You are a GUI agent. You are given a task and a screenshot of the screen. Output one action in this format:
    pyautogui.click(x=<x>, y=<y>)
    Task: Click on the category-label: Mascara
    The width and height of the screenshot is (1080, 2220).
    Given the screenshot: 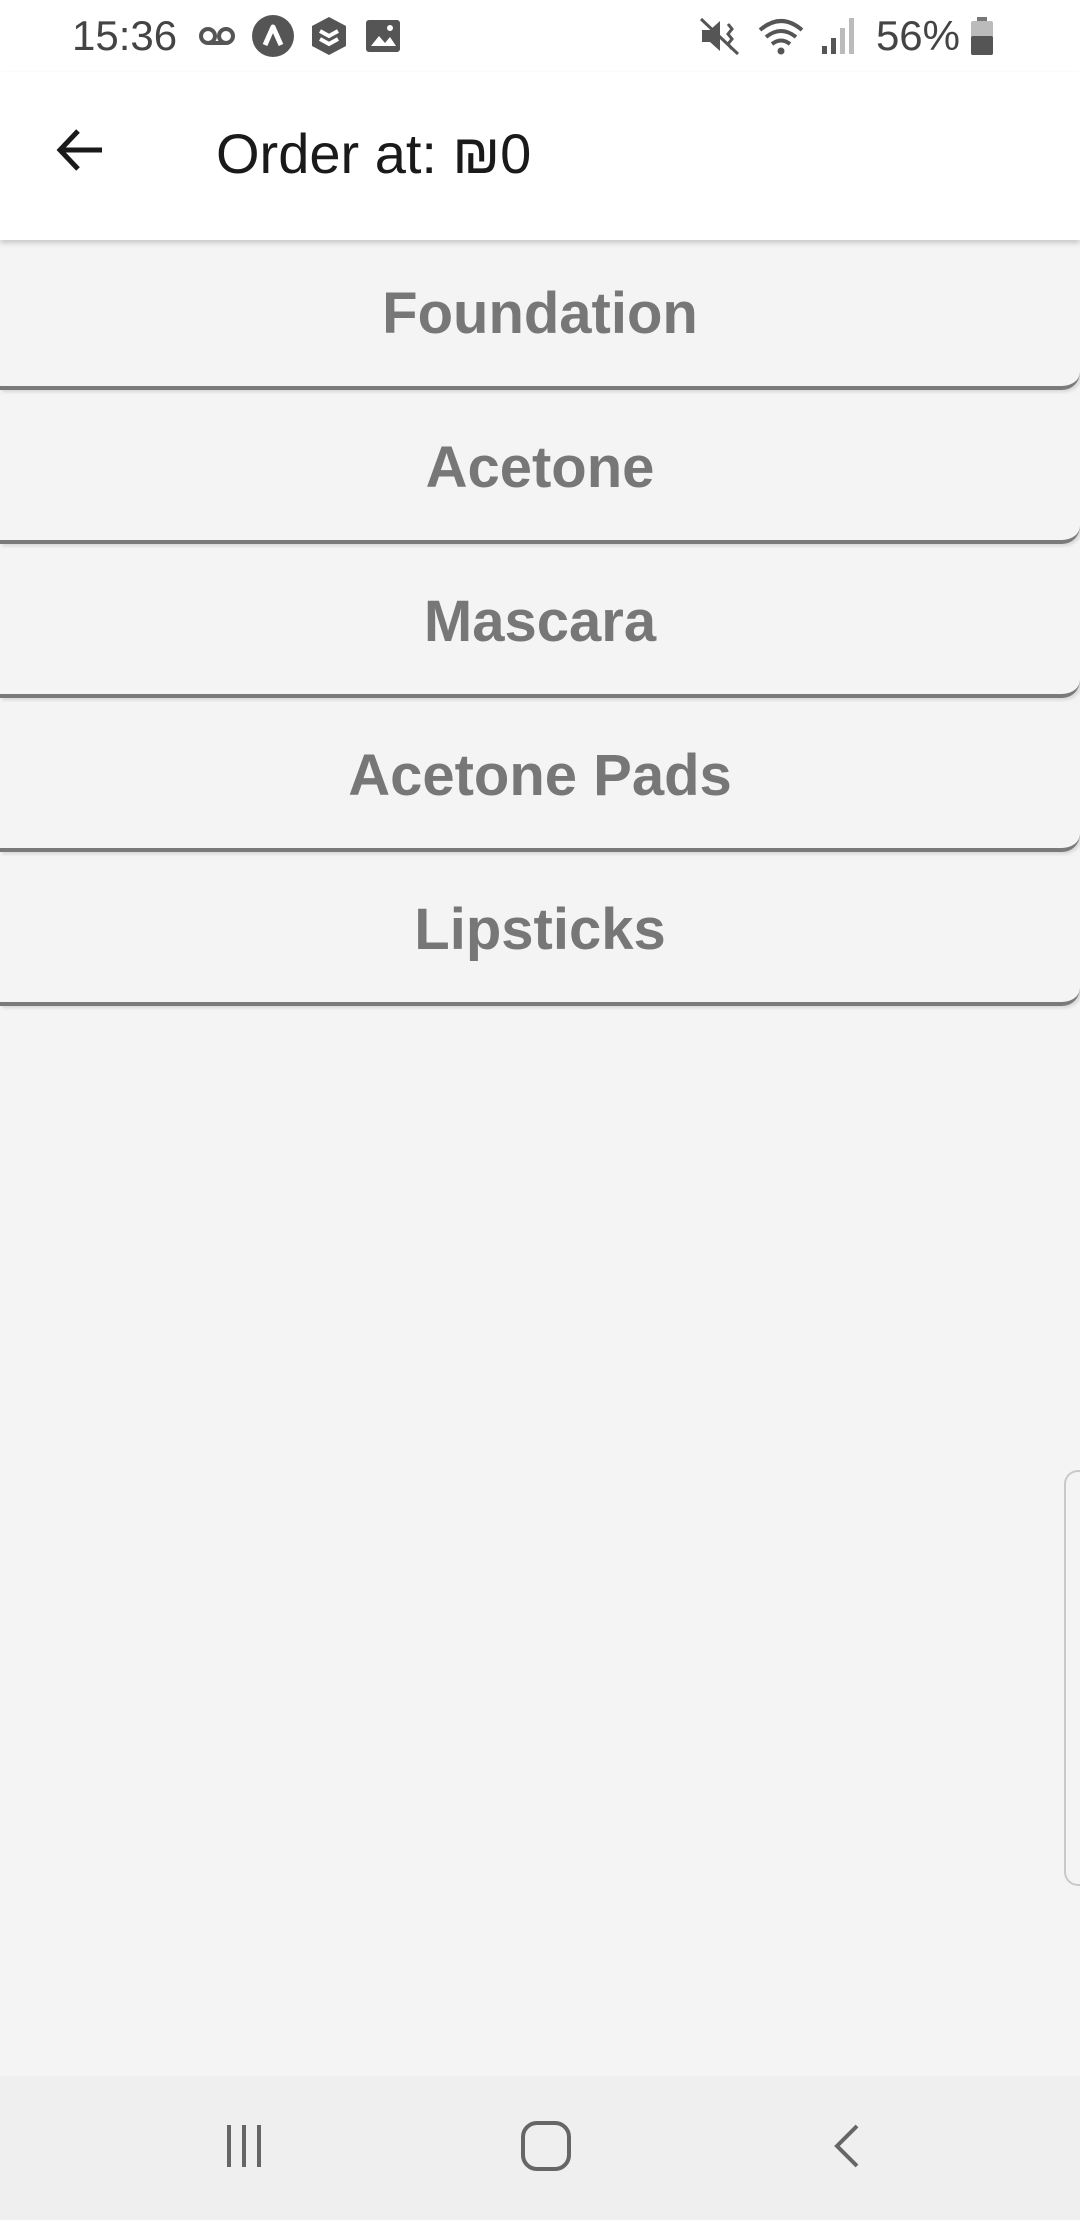 What is the action you would take?
    pyautogui.click(x=540, y=621)
    